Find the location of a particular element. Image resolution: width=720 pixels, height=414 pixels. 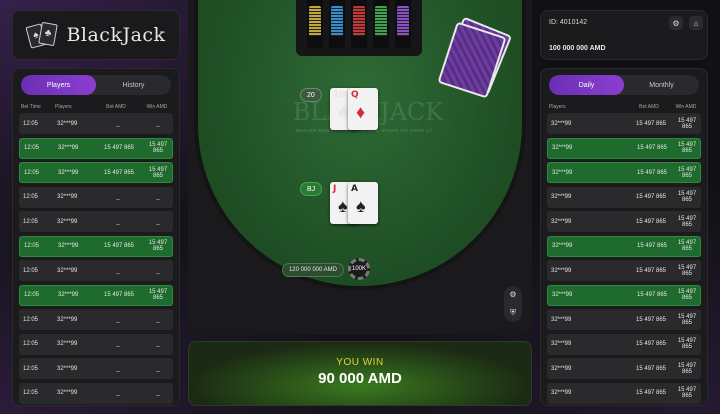

players-tabs: Players History is located at coordinates (96, 85).